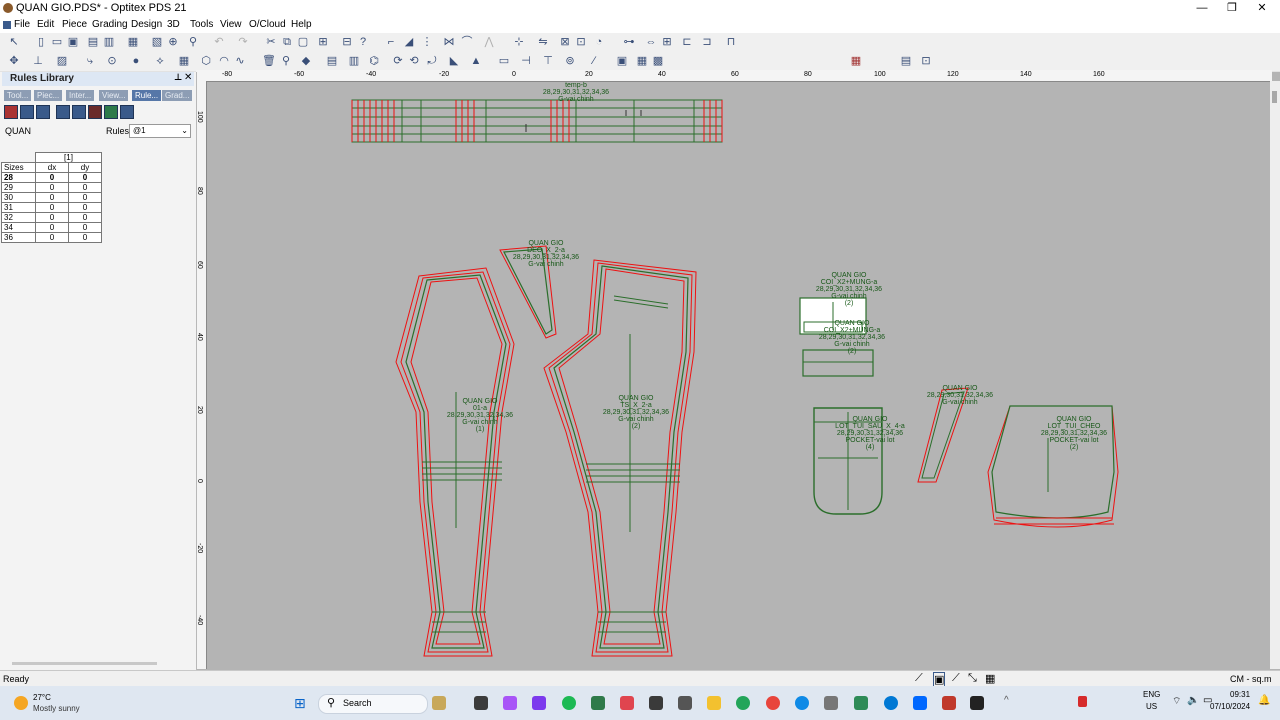  What do you see at coordinates (489, 42) in the screenshot?
I see `dart-tool-icon: ⋀` at bounding box center [489, 42].